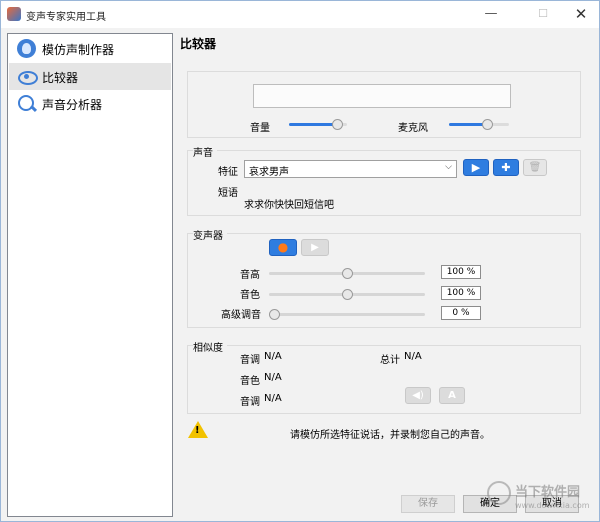 This screenshot has width=600, height=522. I want to click on add-phrase-button: ✚, so click(506, 167).